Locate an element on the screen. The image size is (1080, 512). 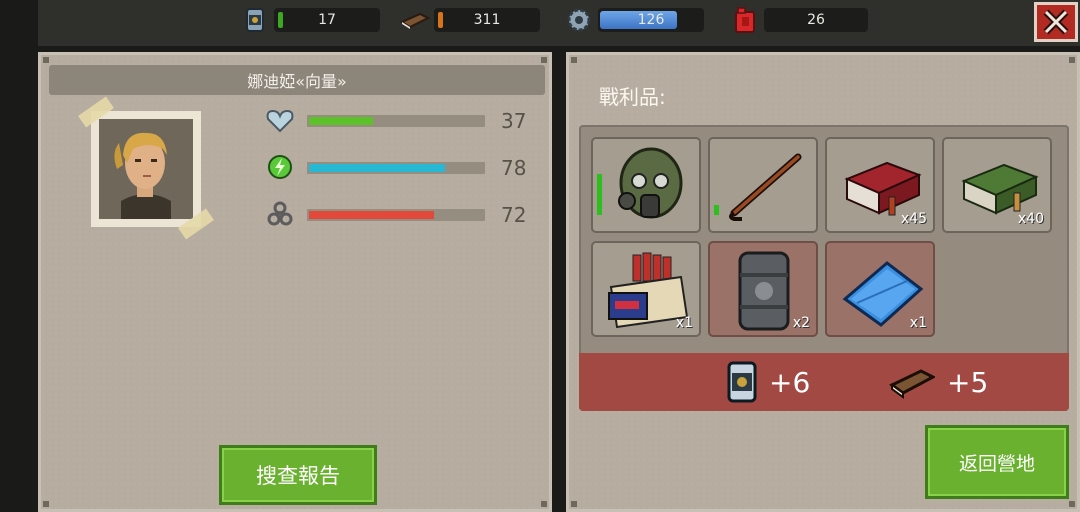
health-bar is located at coordinates (396, 121).